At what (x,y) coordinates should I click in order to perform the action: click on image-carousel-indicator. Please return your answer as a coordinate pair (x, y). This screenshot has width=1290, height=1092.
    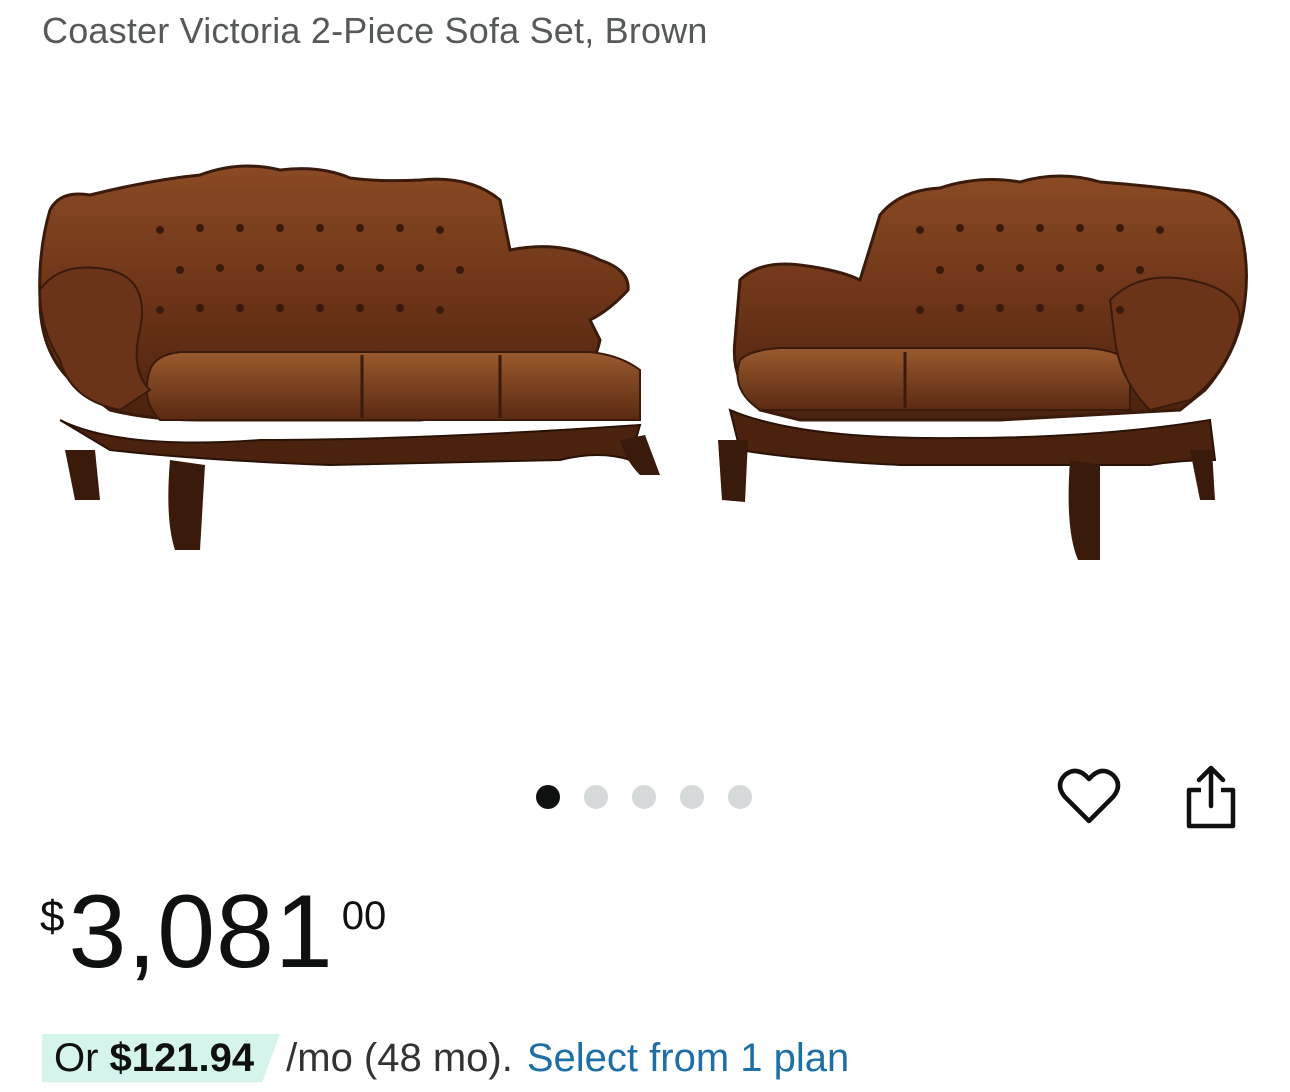
    Looking at the image, I should click on (644, 797).